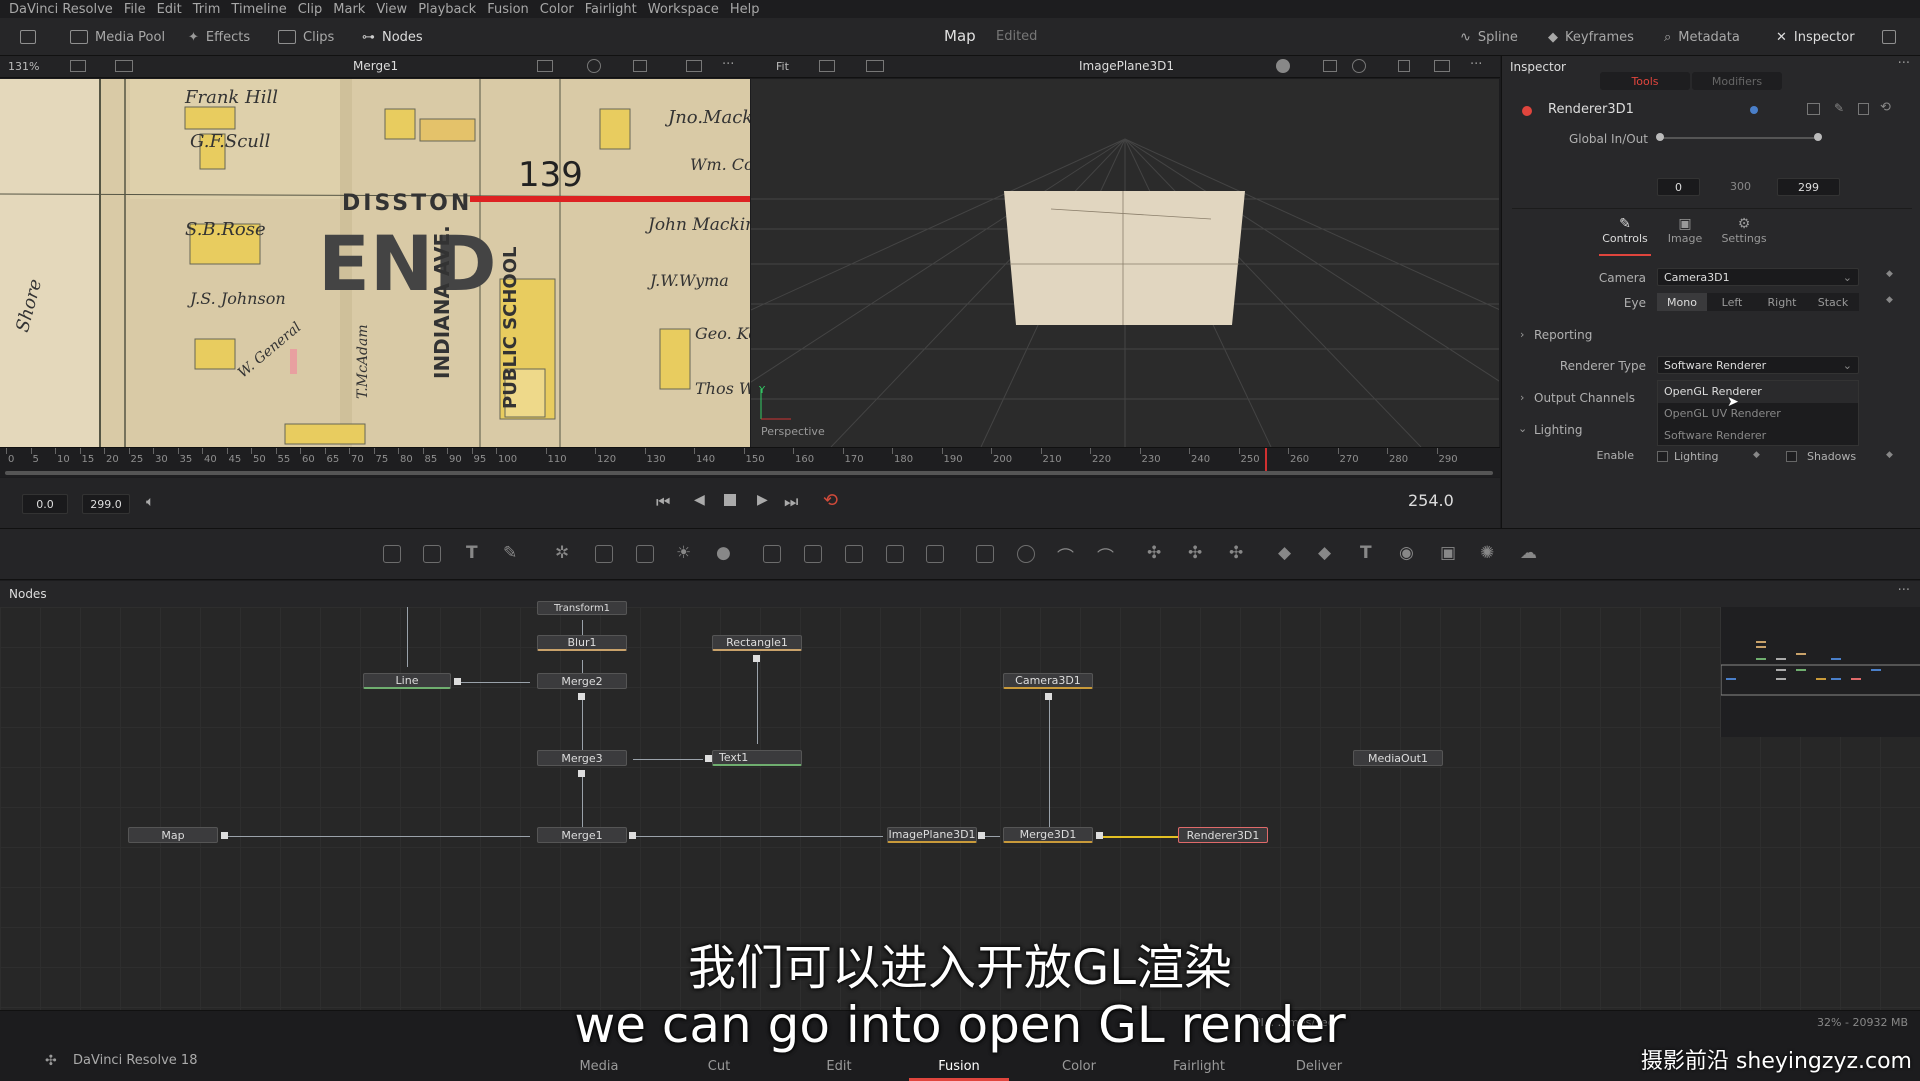 The image size is (1920, 1081). What do you see at coordinates (45, 504) in the screenshot?
I see `range-start-field: 0.0` at bounding box center [45, 504].